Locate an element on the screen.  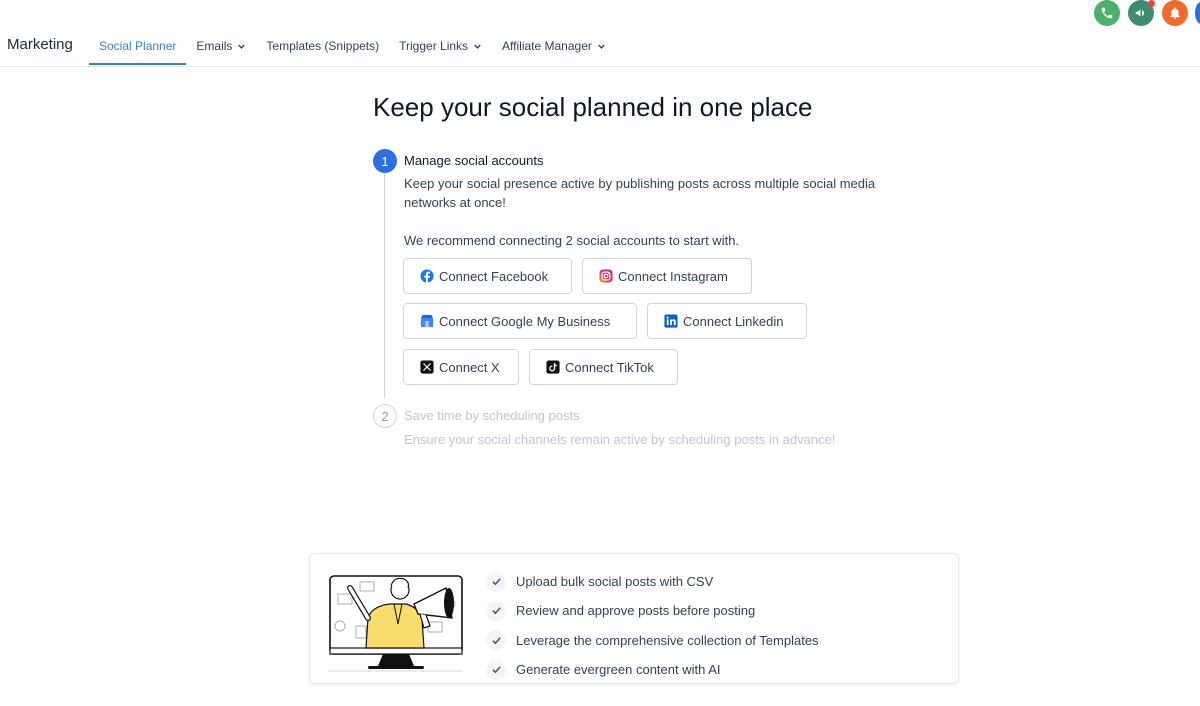
step-number-1: 1 is located at coordinates (385, 161).